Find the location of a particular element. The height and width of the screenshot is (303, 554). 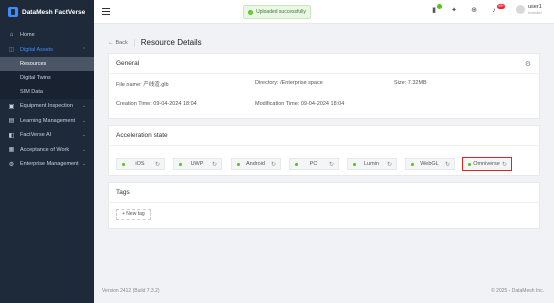

creation-time-label: Creation Time: is located at coordinates (134, 104).